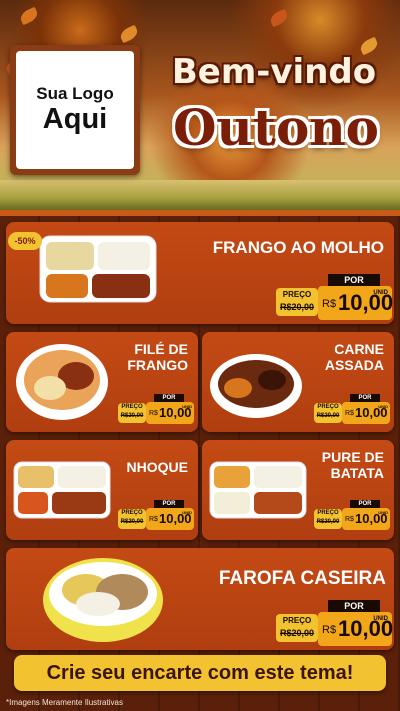  I want to click on item-title: FILÉ DE FRANGO, so click(157, 357).